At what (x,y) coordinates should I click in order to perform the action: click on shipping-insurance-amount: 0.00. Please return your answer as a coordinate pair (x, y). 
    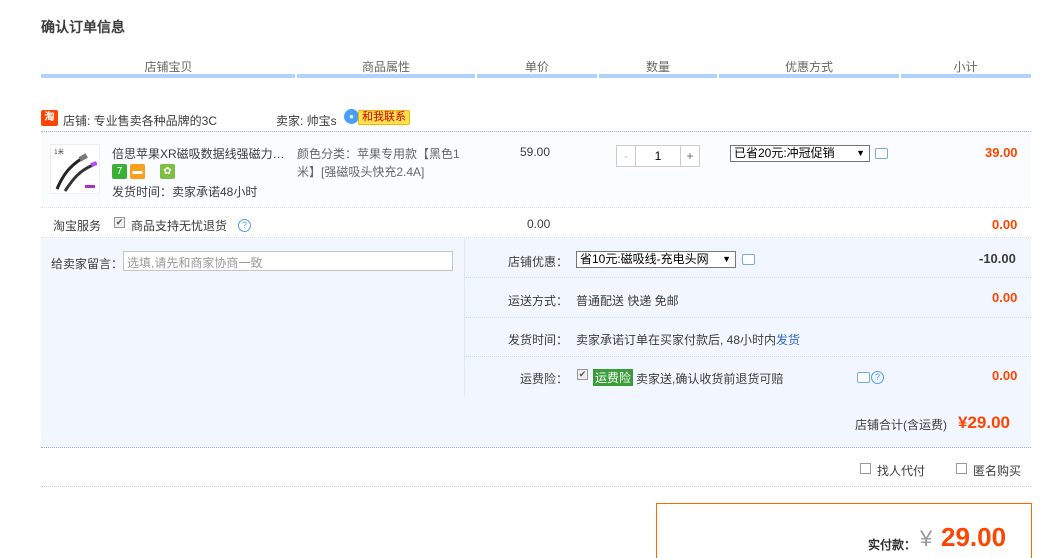
    Looking at the image, I should click on (1005, 375).